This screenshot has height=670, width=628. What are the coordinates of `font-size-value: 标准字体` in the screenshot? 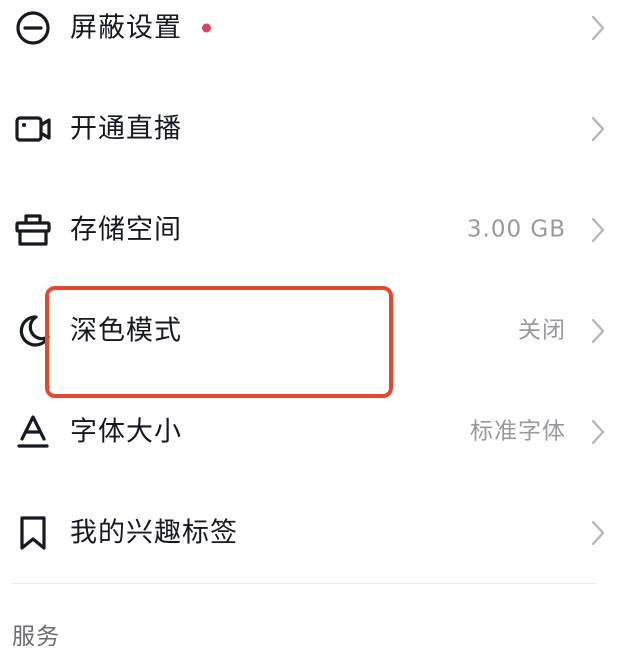 It's located at (518, 431).